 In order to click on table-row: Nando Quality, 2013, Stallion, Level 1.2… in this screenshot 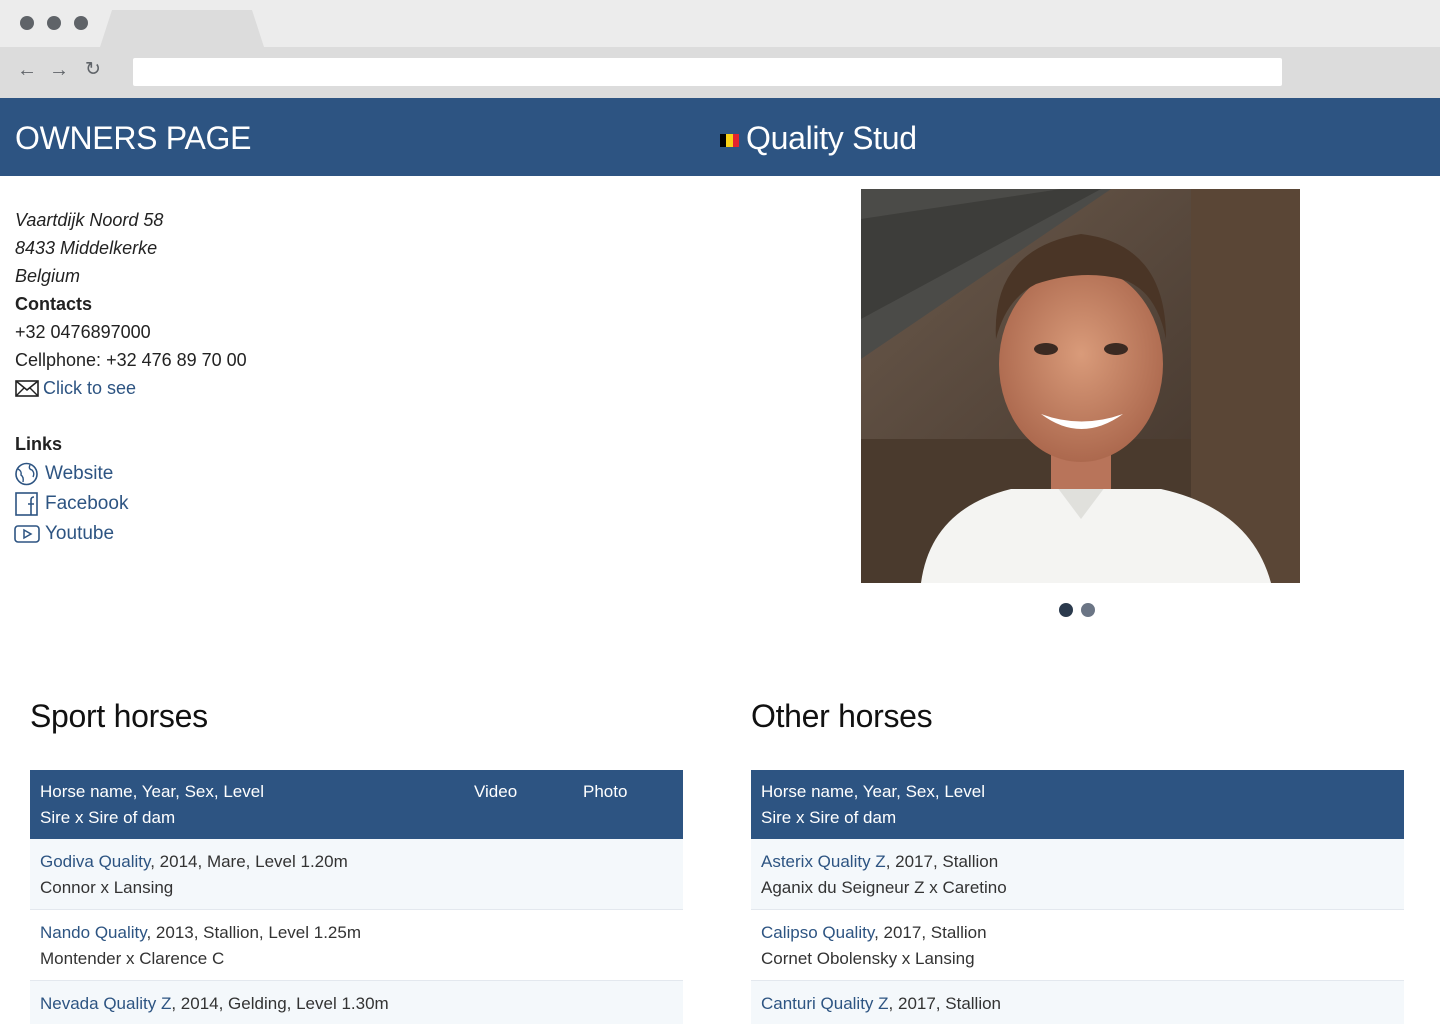, I will do `click(356, 945)`.